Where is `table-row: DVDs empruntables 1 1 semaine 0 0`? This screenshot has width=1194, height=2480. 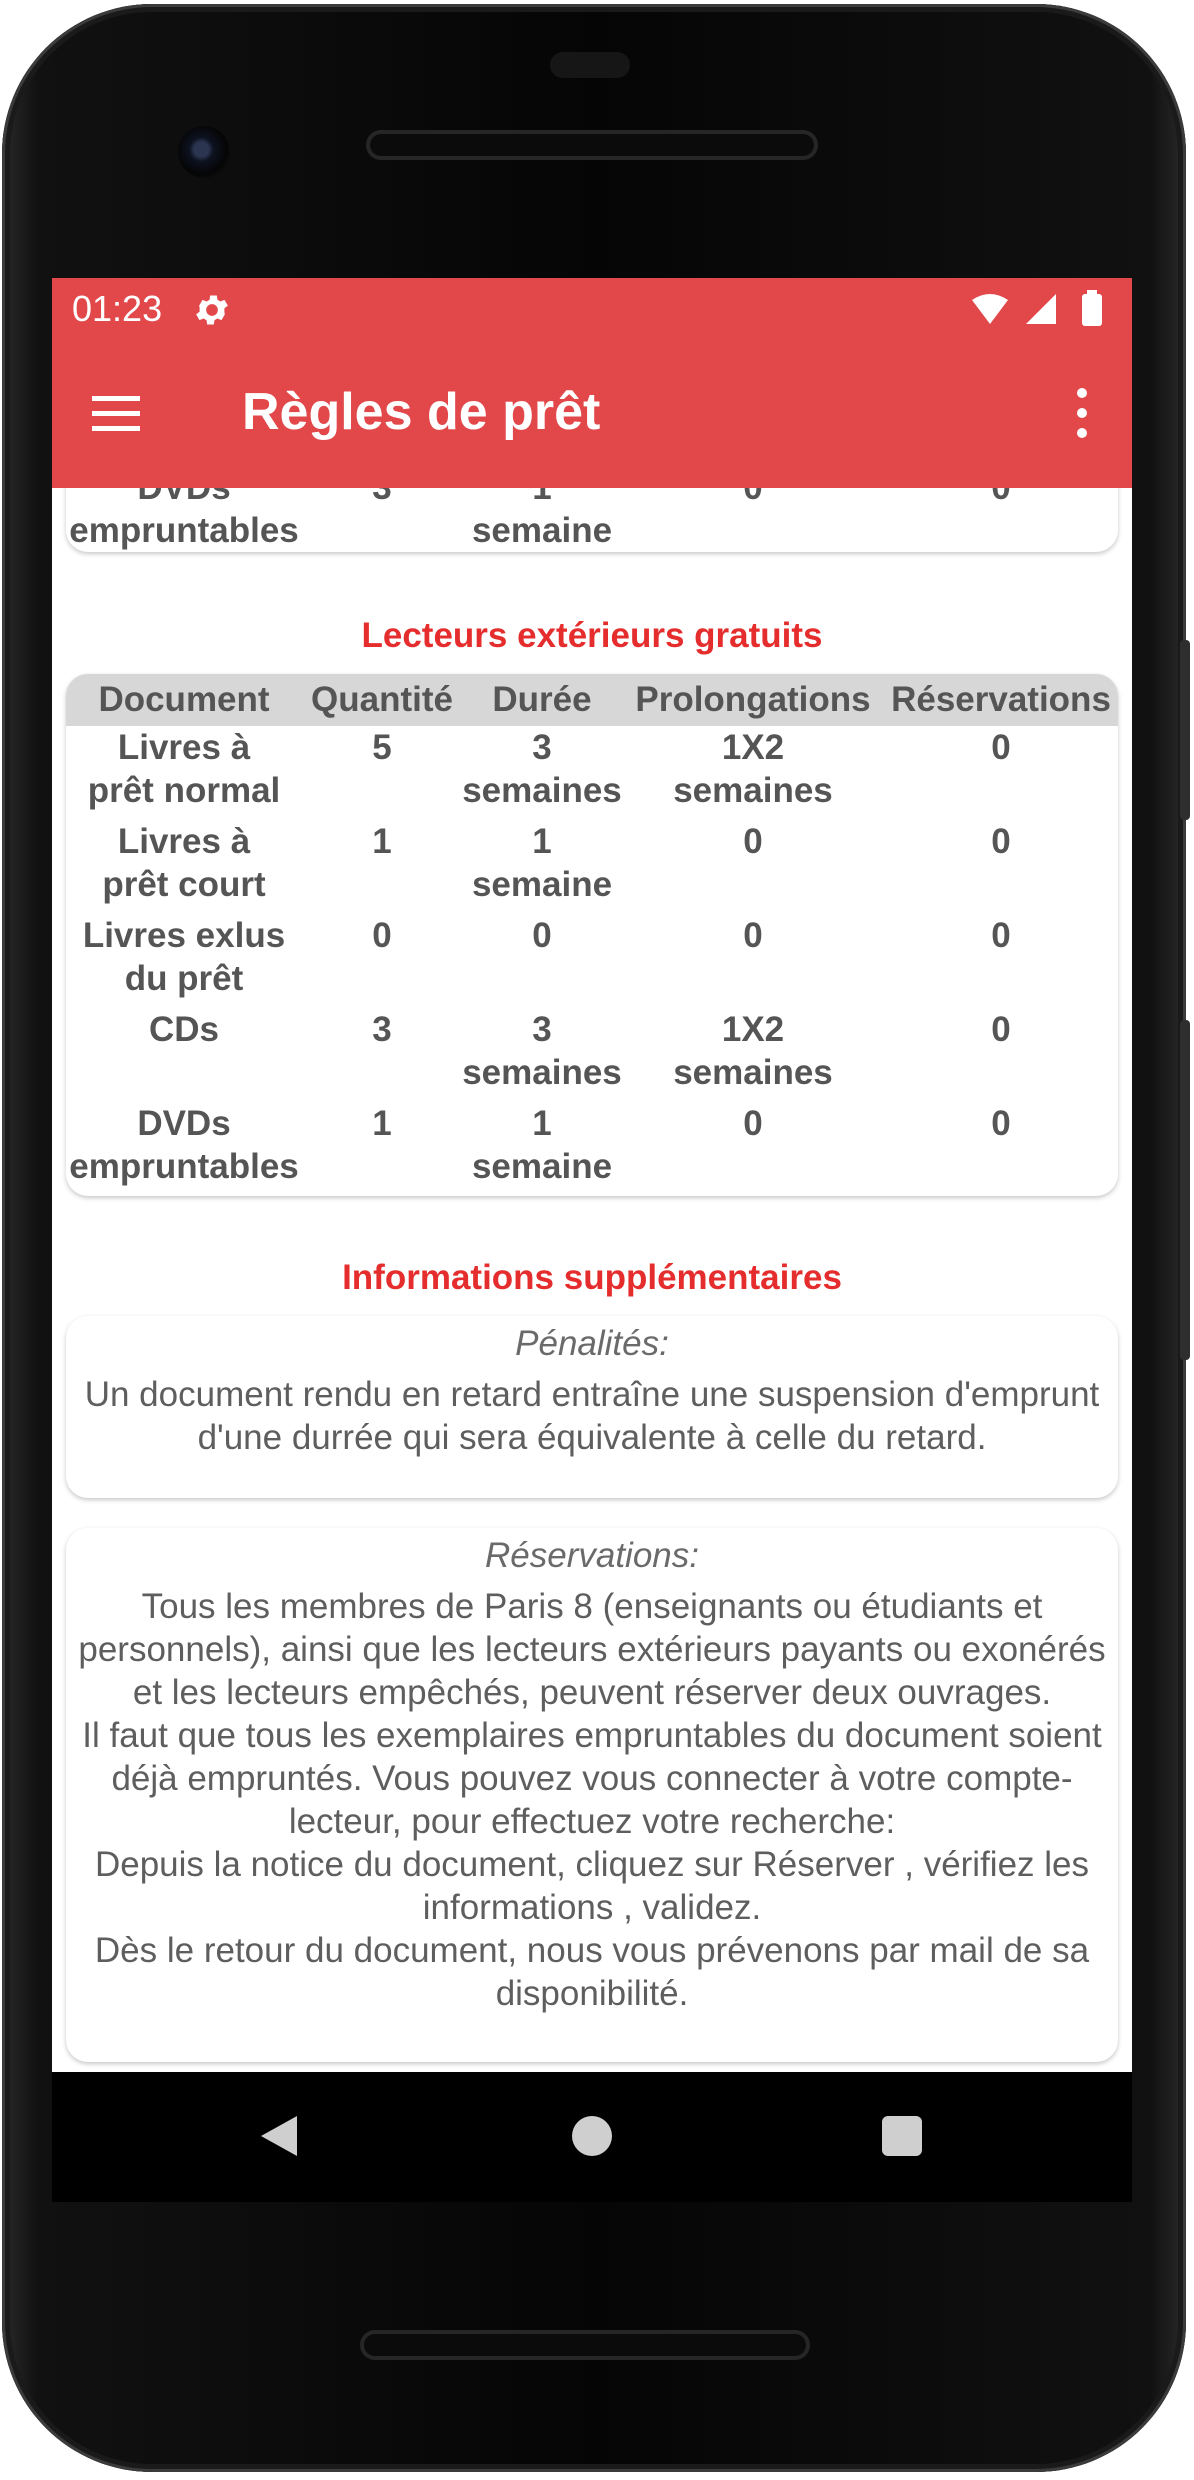
table-row: DVDs empruntables 1 1 semaine 0 0 is located at coordinates (592, 1149).